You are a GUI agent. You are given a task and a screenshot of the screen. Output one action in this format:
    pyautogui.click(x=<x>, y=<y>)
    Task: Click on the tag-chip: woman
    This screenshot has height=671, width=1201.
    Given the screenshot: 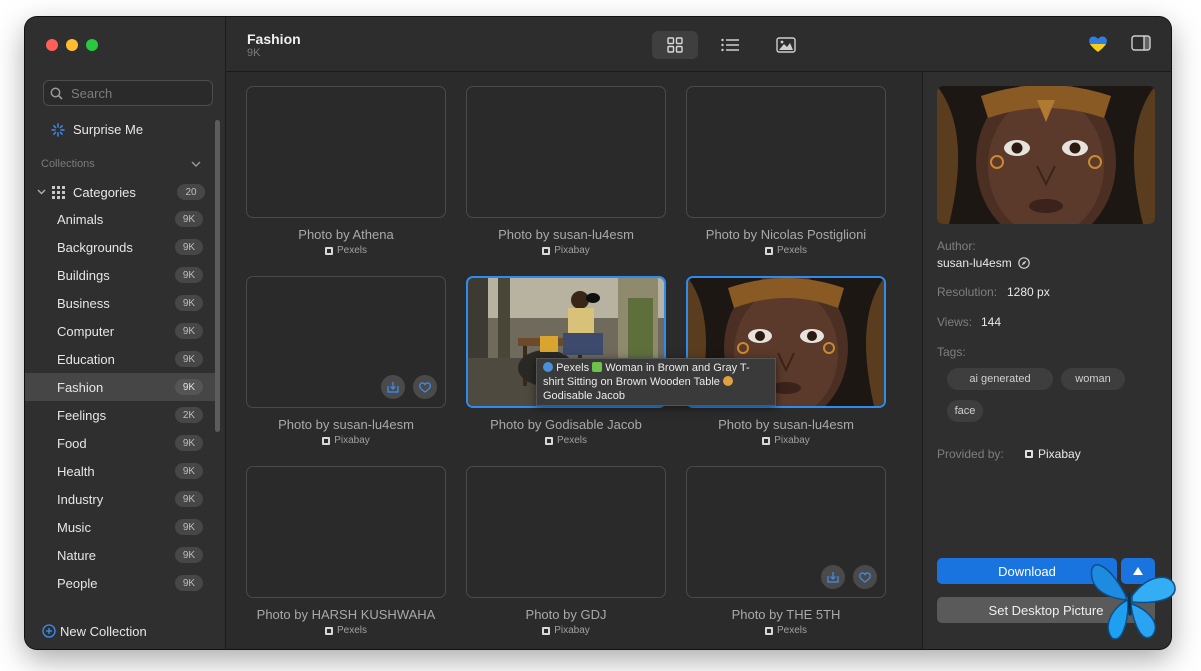 What is the action you would take?
    pyautogui.click(x=1093, y=379)
    